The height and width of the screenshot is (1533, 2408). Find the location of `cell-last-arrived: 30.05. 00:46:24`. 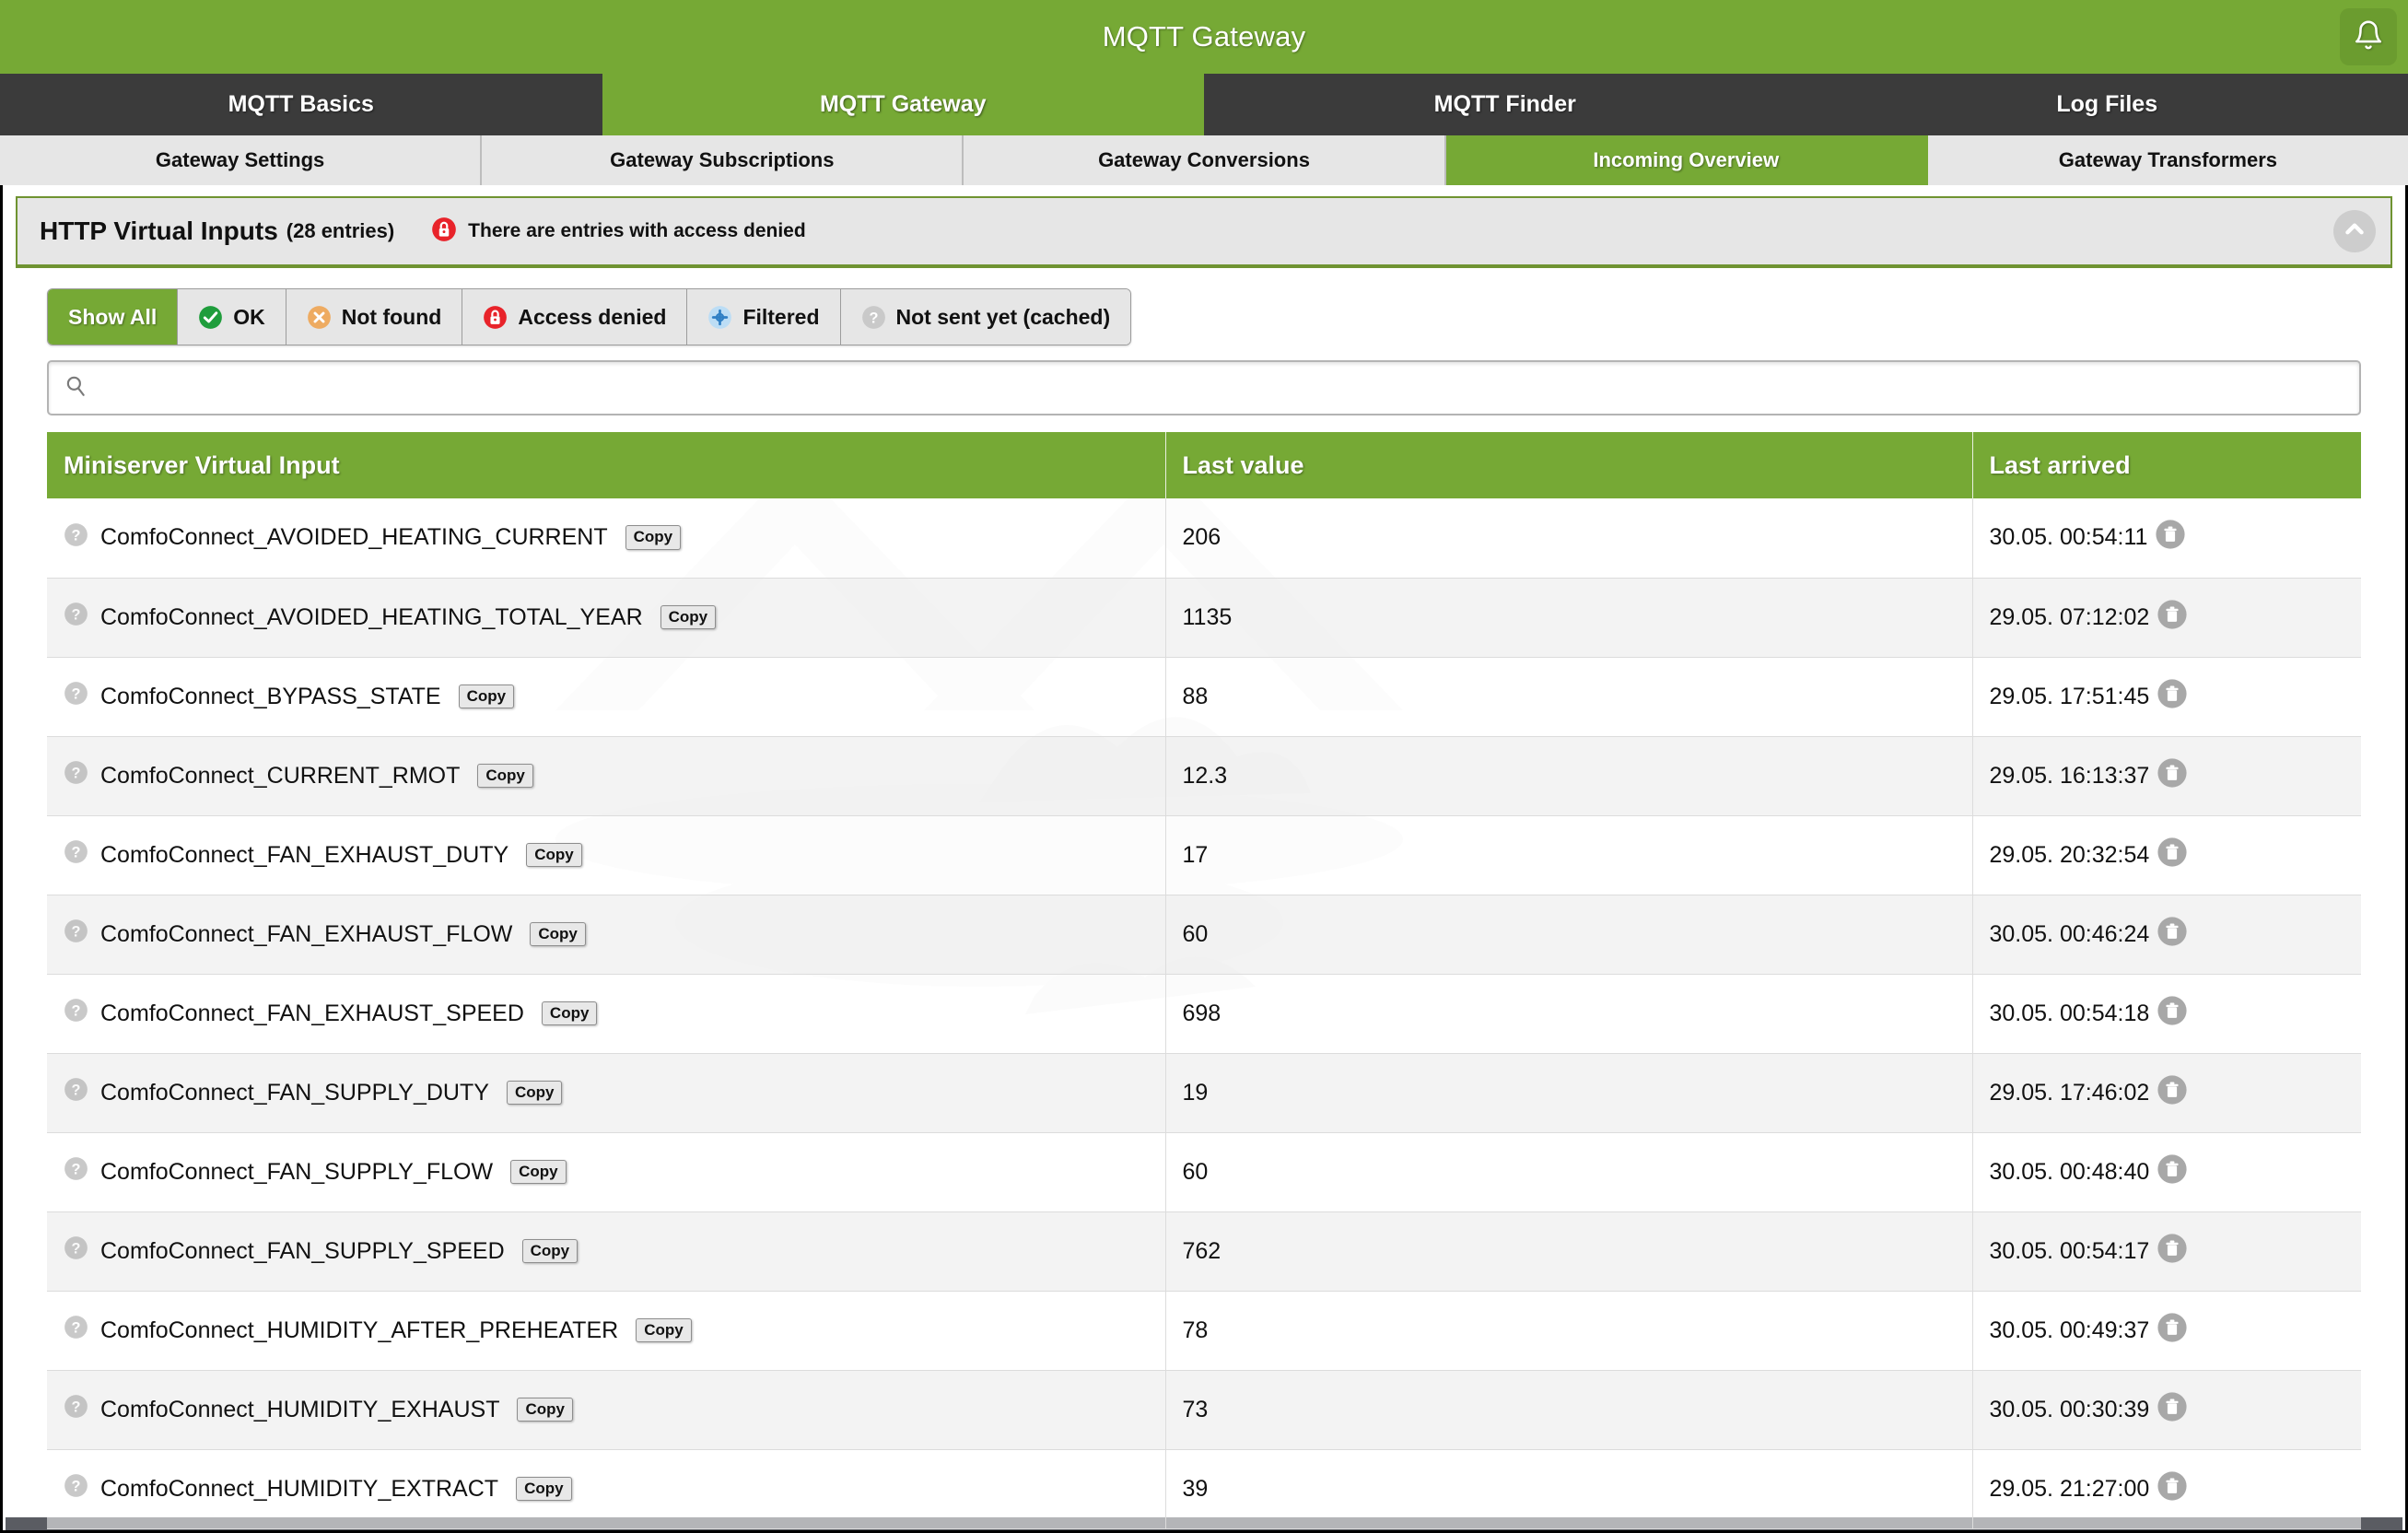

cell-last-arrived: 30.05. 00:46:24 is located at coordinates (2167, 935).